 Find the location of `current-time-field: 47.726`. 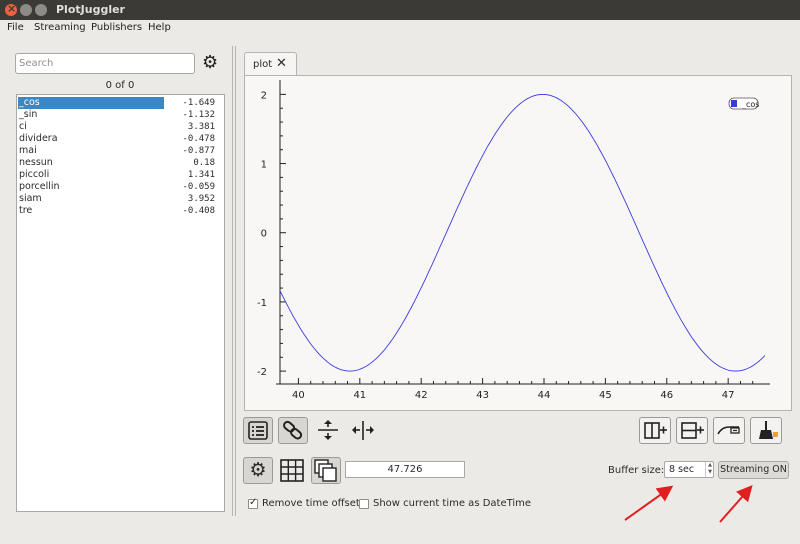

current-time-field: 47.726 is located at coordinates (405, 469).